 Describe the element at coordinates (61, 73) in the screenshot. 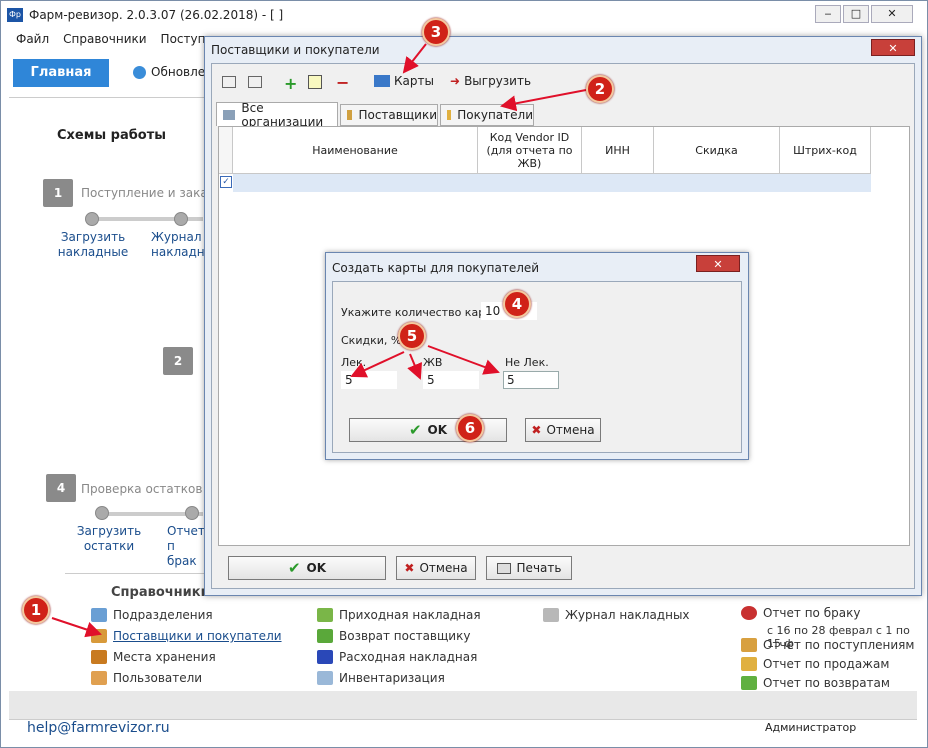

I see `home-tab: Главная` at that location.